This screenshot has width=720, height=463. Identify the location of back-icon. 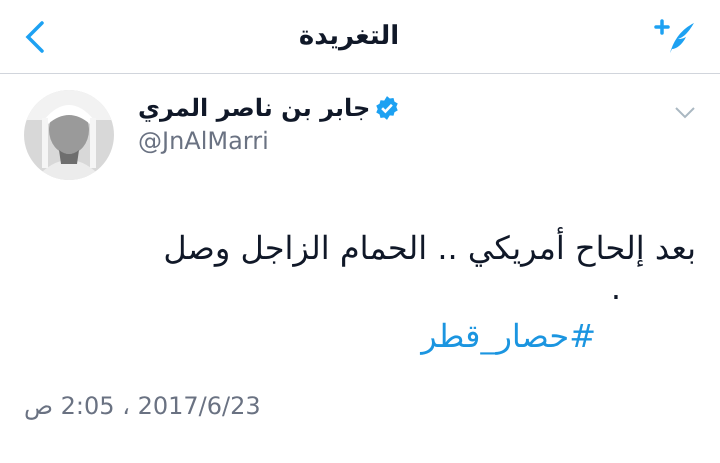
(35, 37).